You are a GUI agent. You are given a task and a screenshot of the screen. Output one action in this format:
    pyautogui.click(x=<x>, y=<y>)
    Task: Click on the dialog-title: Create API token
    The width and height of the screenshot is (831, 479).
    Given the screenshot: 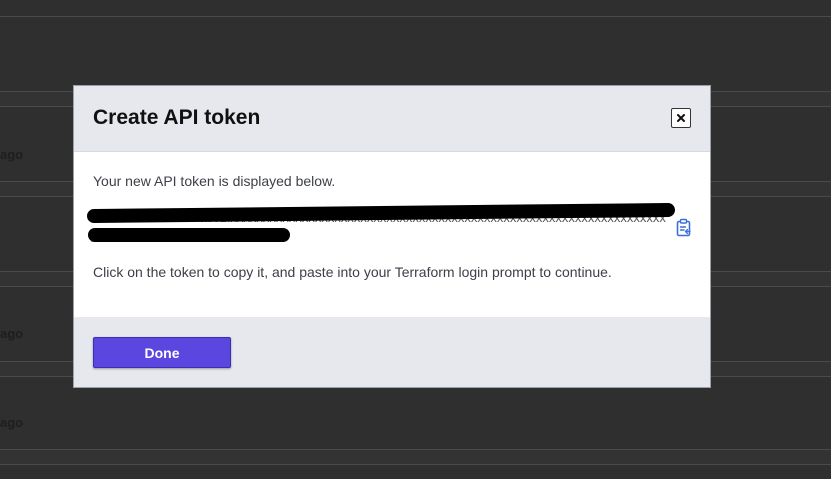 What is the action you would take?
    pyautogui.click(x=177, y=117)
    